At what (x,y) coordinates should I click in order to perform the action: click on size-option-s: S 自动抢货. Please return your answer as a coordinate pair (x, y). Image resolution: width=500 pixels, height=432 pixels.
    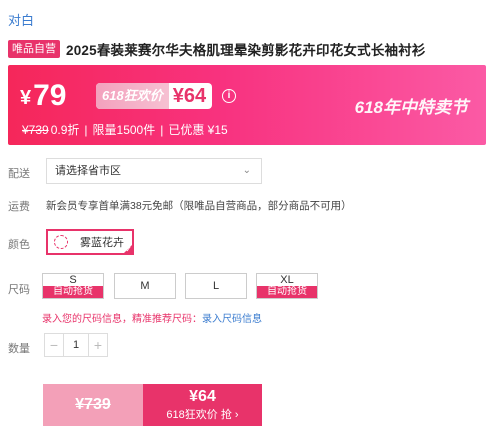
    Looking at the image, I should click on (73, 286).